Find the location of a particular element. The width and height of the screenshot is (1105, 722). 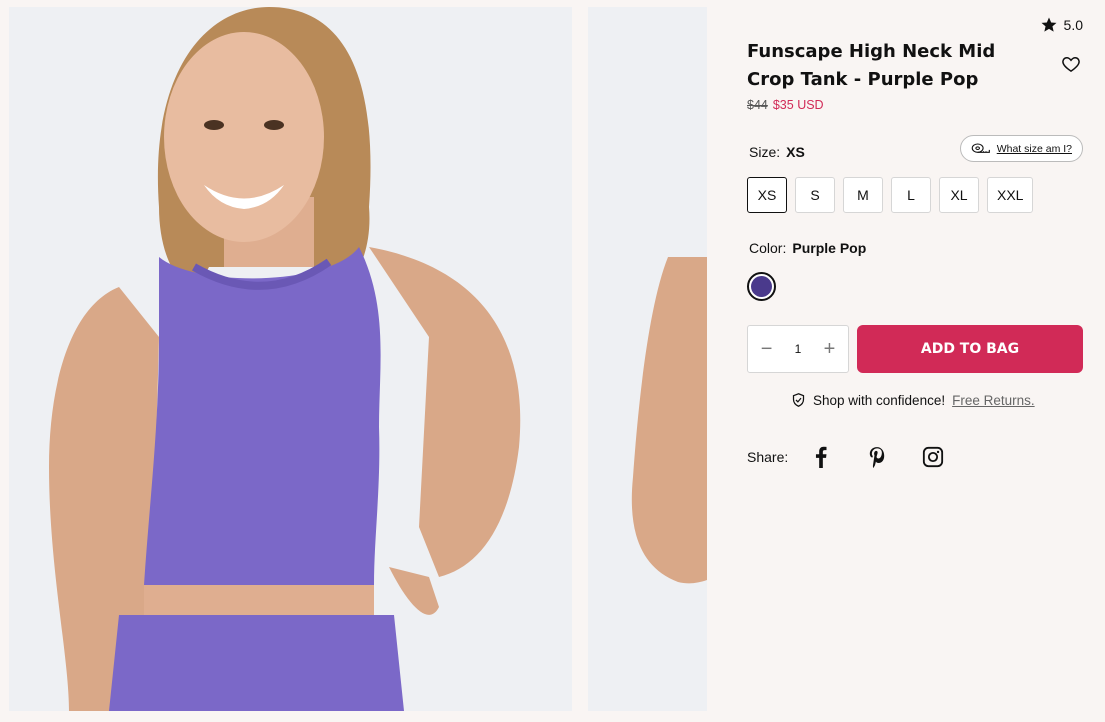

instagram-icon is located at coordinates (933, 457).